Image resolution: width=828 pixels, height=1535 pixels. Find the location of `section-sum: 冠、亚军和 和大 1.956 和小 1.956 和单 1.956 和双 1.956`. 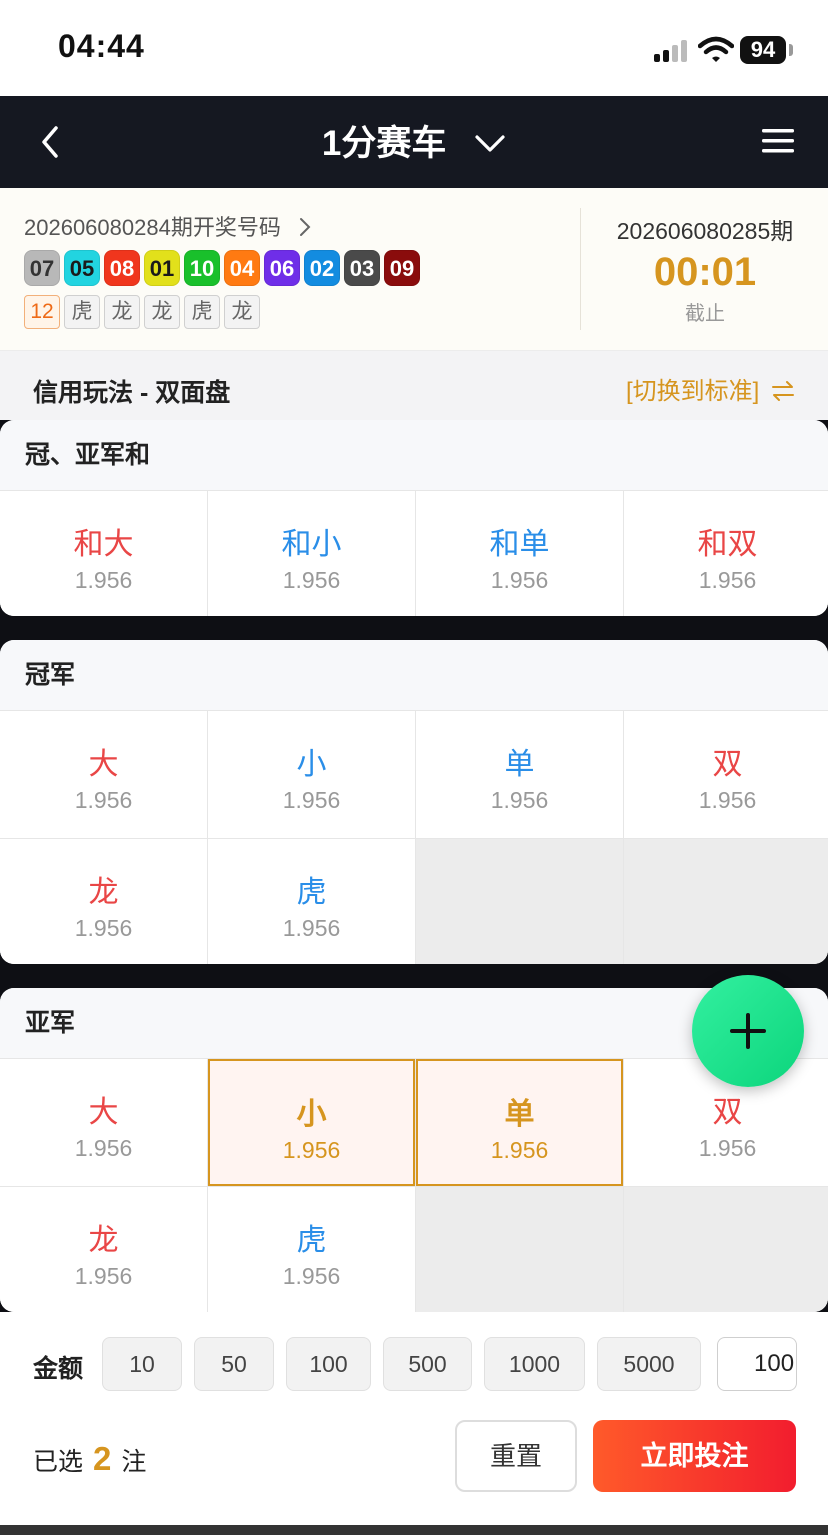

section-sum: 冠、亚军和 和大 1.956 和小 1.956 和单 1.956 和双 1.956 is located at coordinates (414, 518).